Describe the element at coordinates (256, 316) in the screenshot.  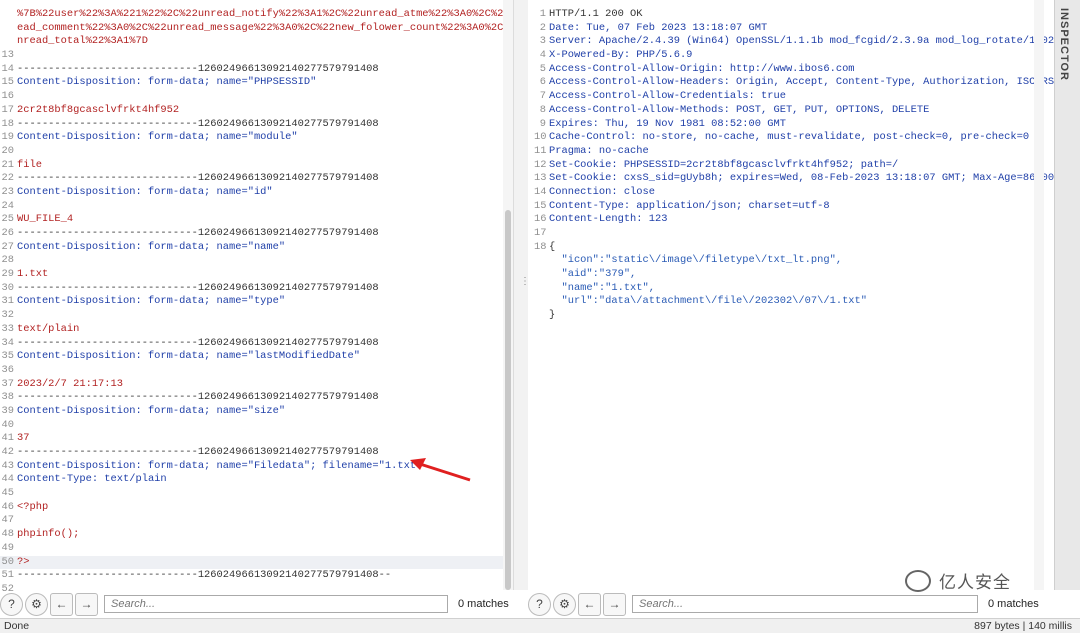
I see `code-line: 32` at that location.